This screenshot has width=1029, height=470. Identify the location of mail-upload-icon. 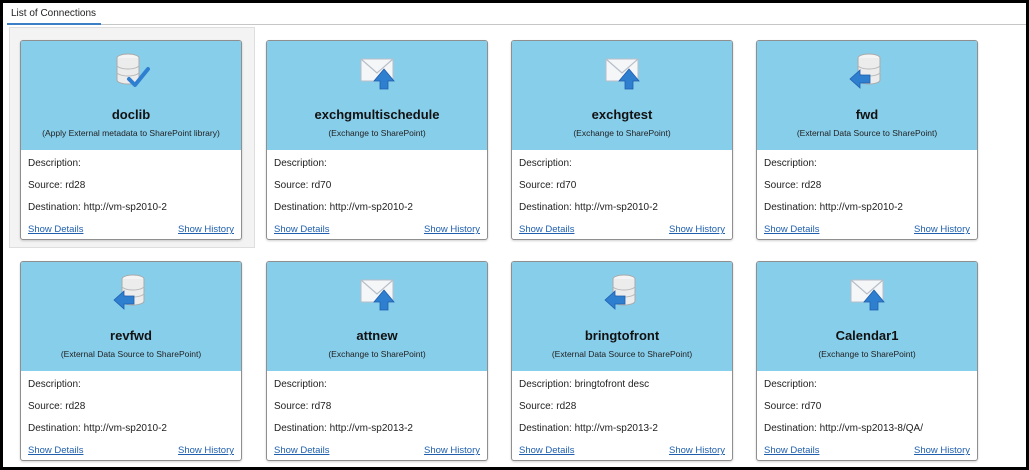
(867, 292).